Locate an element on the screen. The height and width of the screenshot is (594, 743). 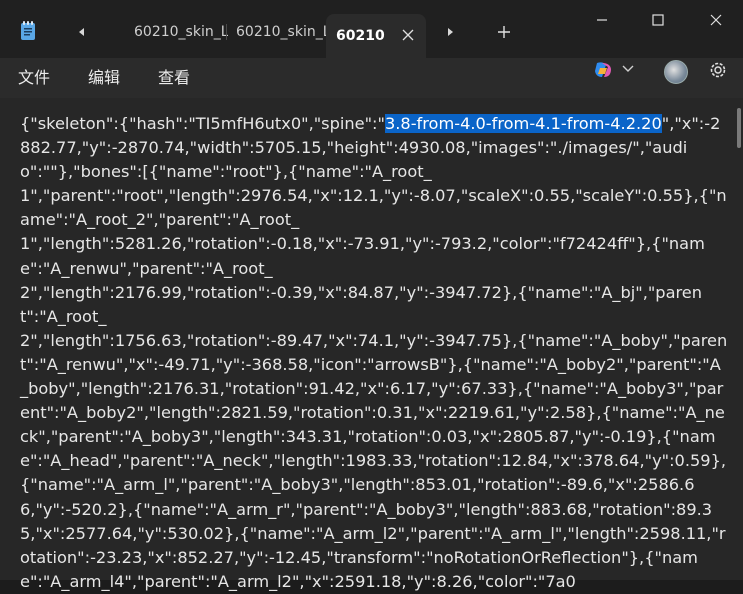
selected-text: 3.8-from-4.0-from-4.1-from-4.2.20 is located at coordinates (523, 123).